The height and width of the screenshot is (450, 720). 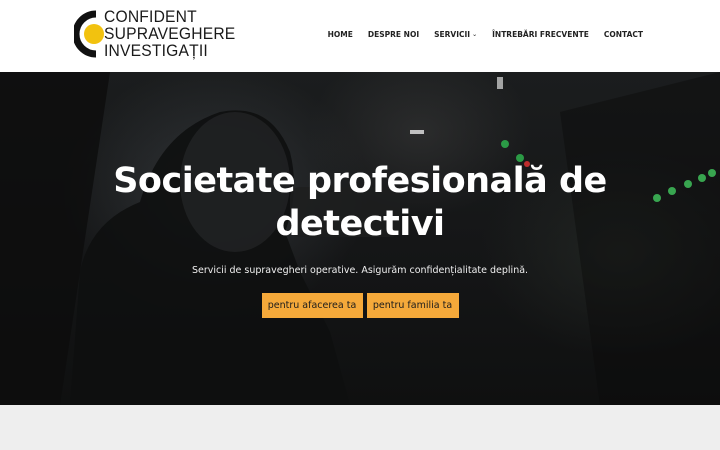 I want to click on logo-c-mark-icon, so click(x=89, y=34).